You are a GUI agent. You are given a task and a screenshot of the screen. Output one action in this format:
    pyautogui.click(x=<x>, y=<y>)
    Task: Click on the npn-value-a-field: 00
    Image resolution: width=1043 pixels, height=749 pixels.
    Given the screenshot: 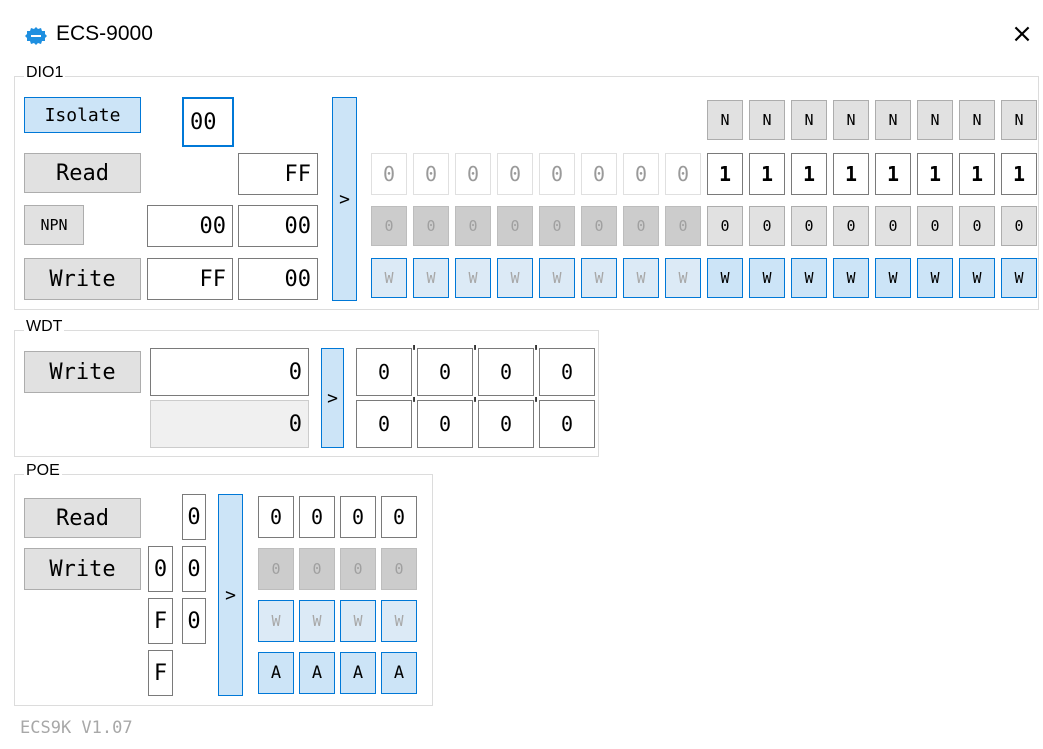 What is the action you would take?
    pyautogui.click(x=190, y=226)
    